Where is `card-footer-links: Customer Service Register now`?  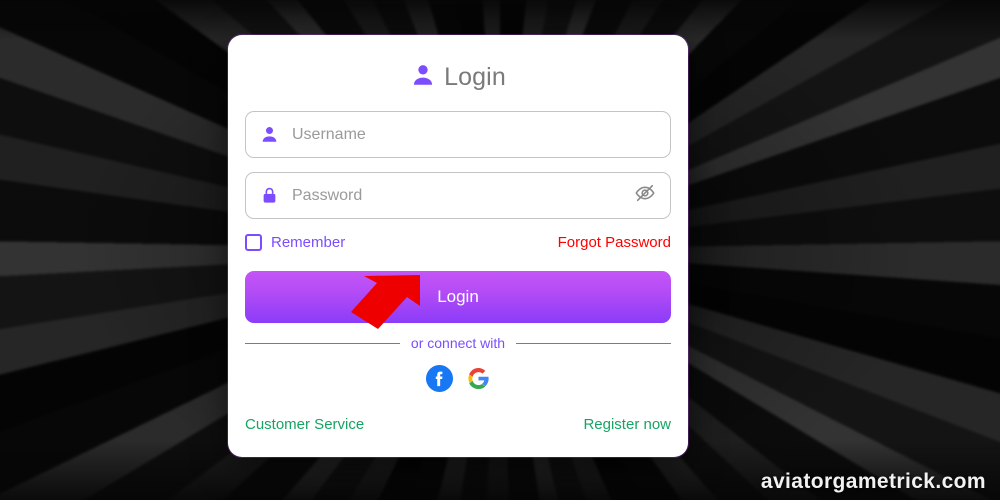
card-footer-links: Customer Service Register now is located at coordinates (458, 424).